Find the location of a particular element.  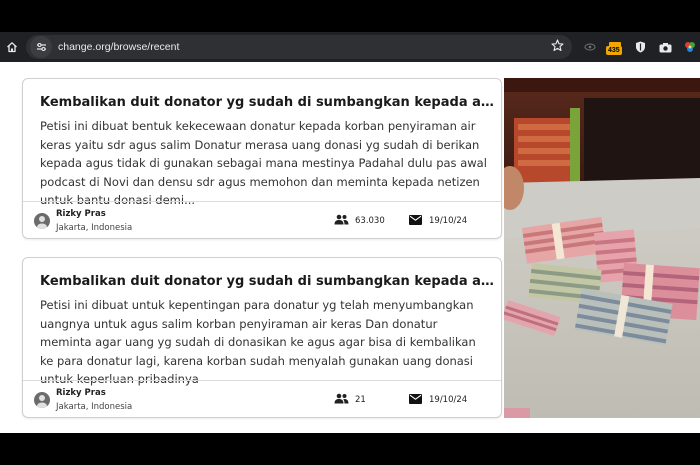

palette-icon is located at coordinates (690, 47).